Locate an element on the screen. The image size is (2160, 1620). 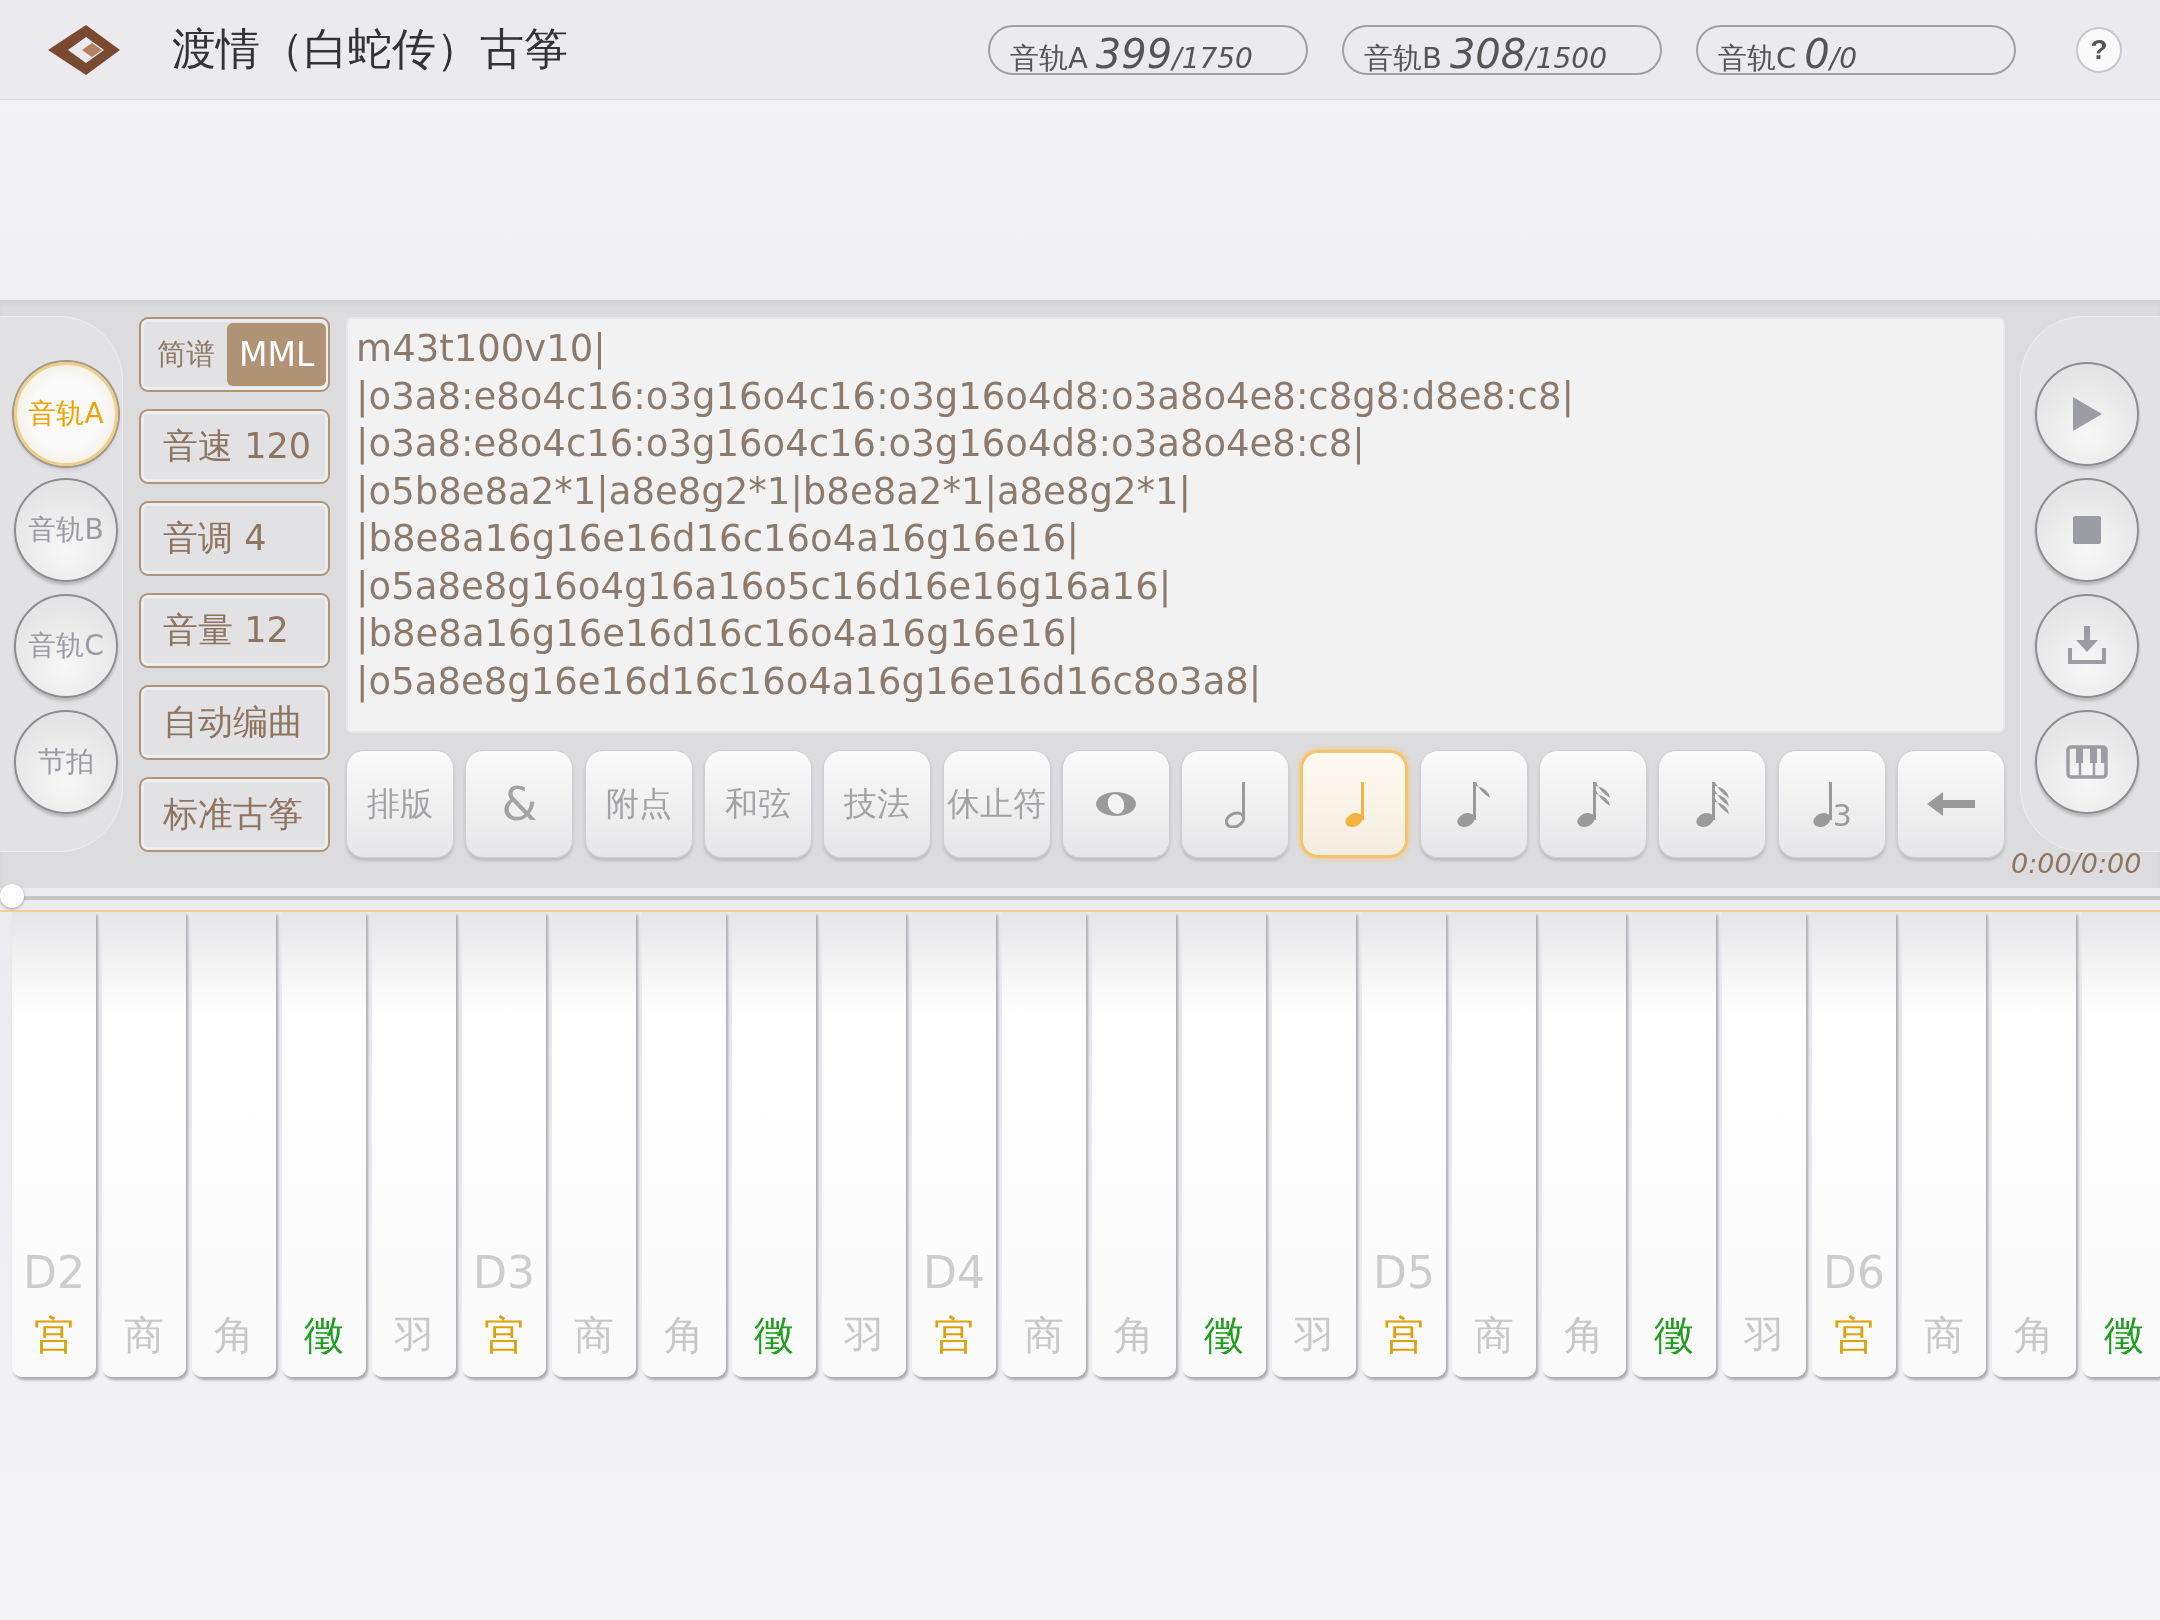
backspace-button is located at coordinates (1950, 804).